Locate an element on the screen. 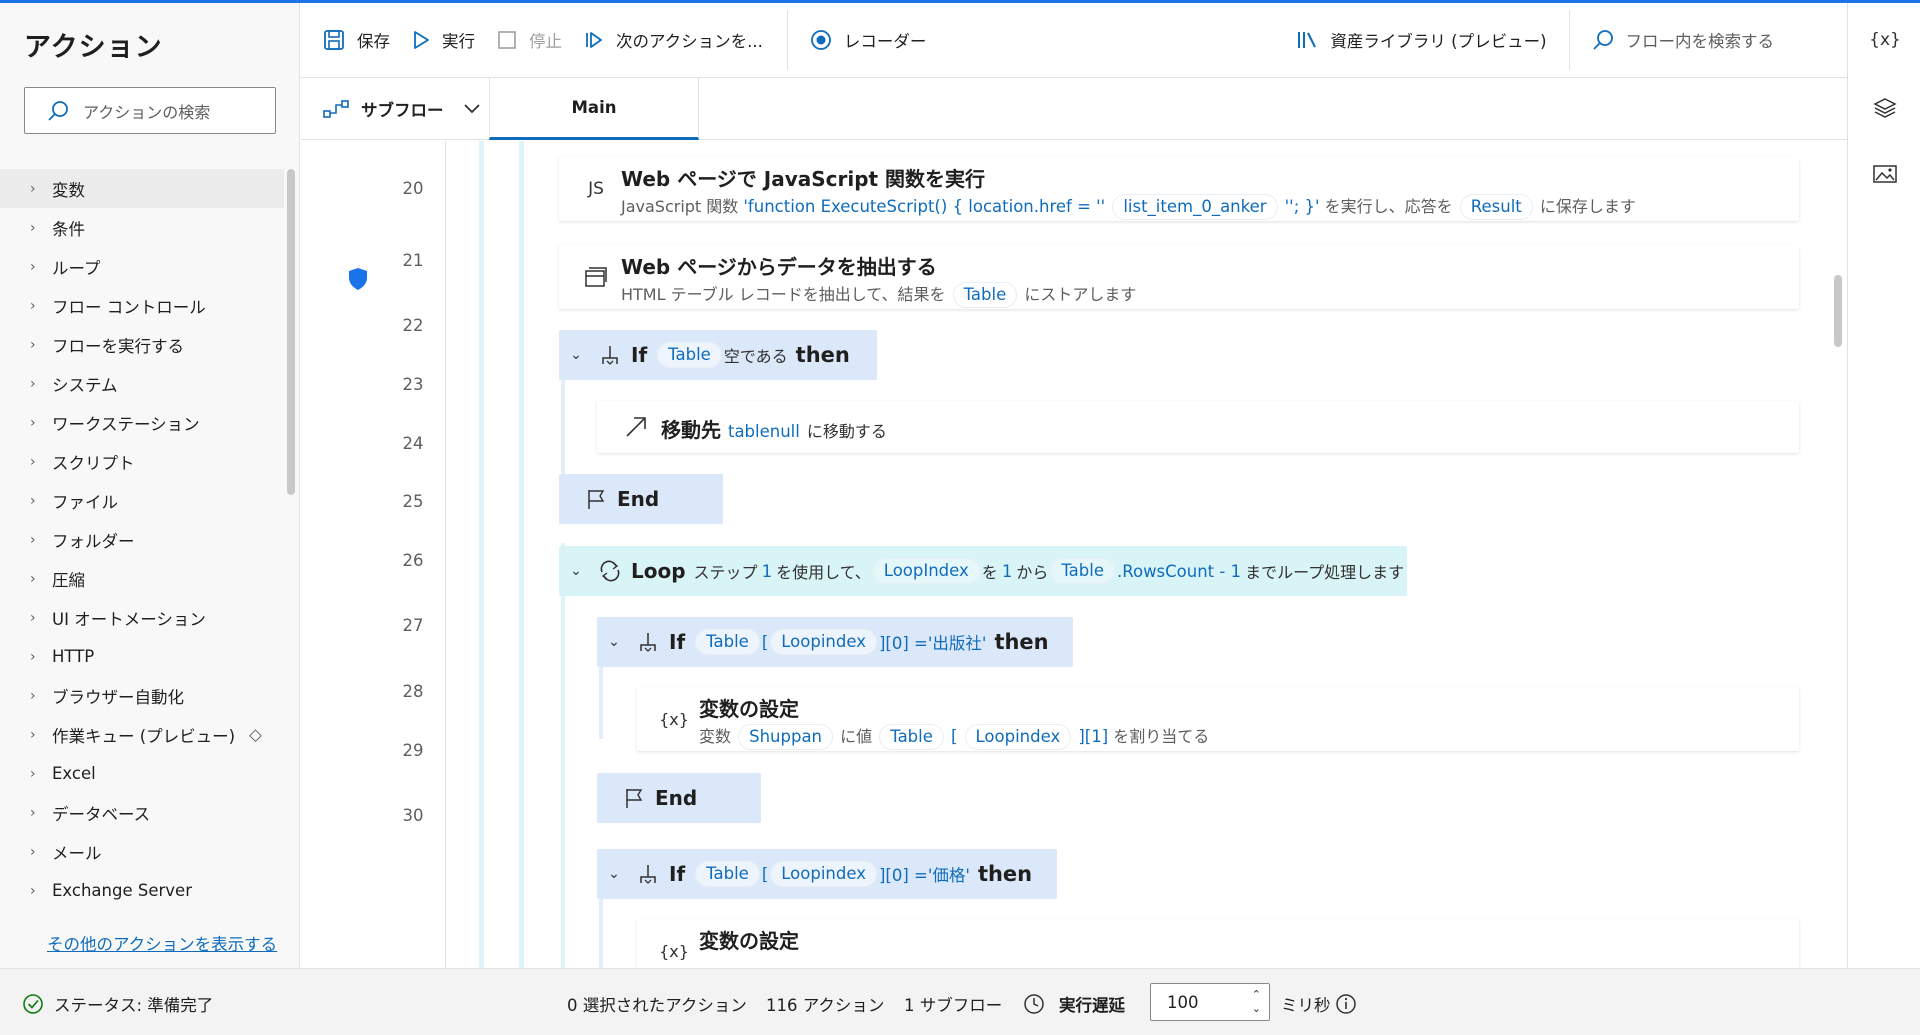 The image size is (1920, 1035). actions-scrollbar is located at coordinates (291, 332).